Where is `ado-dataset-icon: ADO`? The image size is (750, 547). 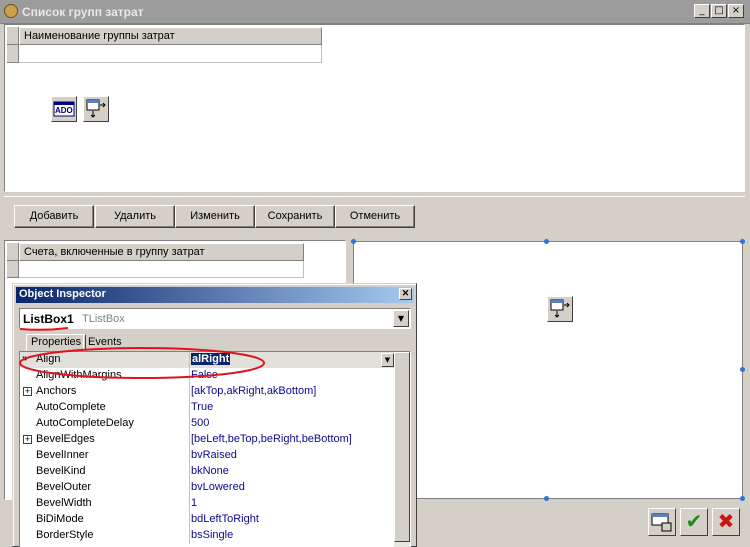
ado-dataset-icon: ADO is located at coordinates (64, 109).